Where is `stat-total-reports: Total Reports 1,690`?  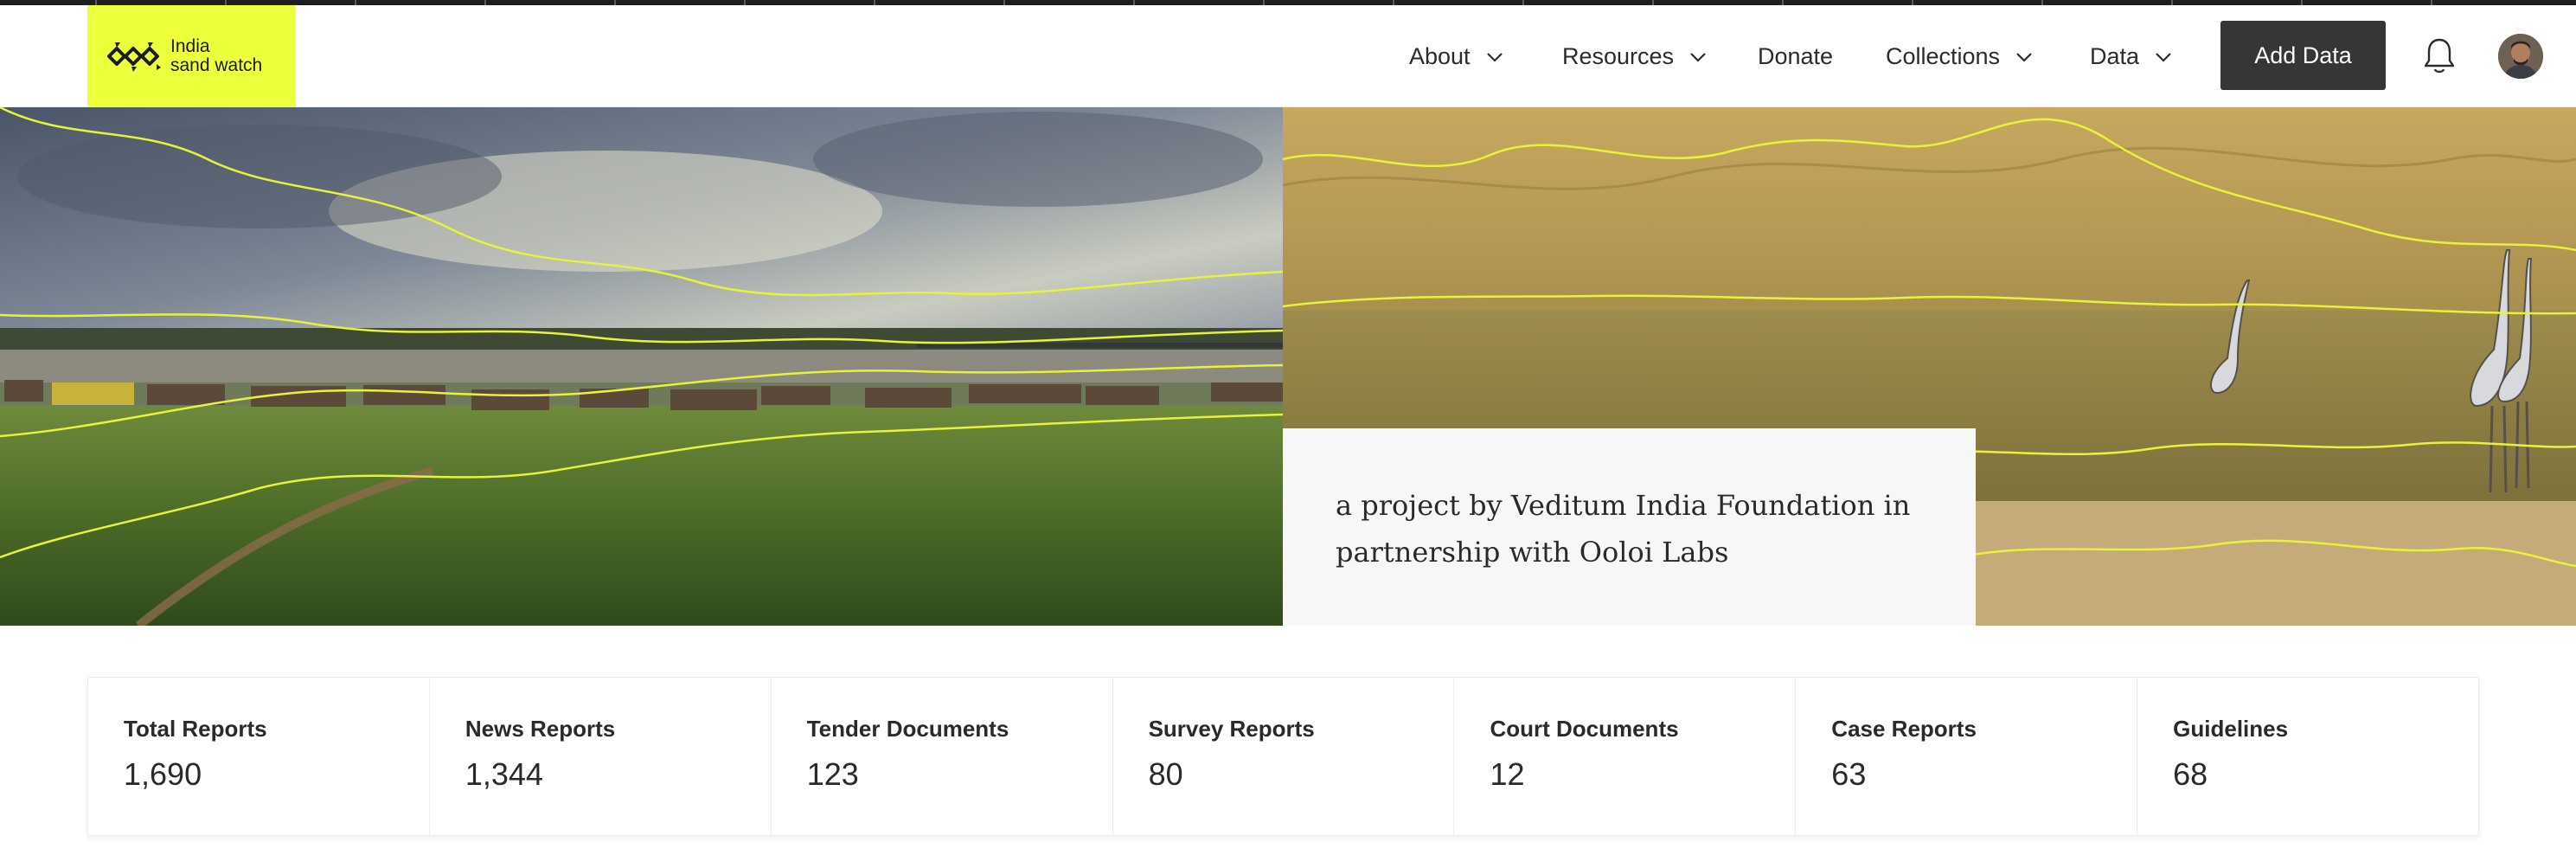
stat-total-reports: Total Reports 1,690 is located at coordinates (259, 756).